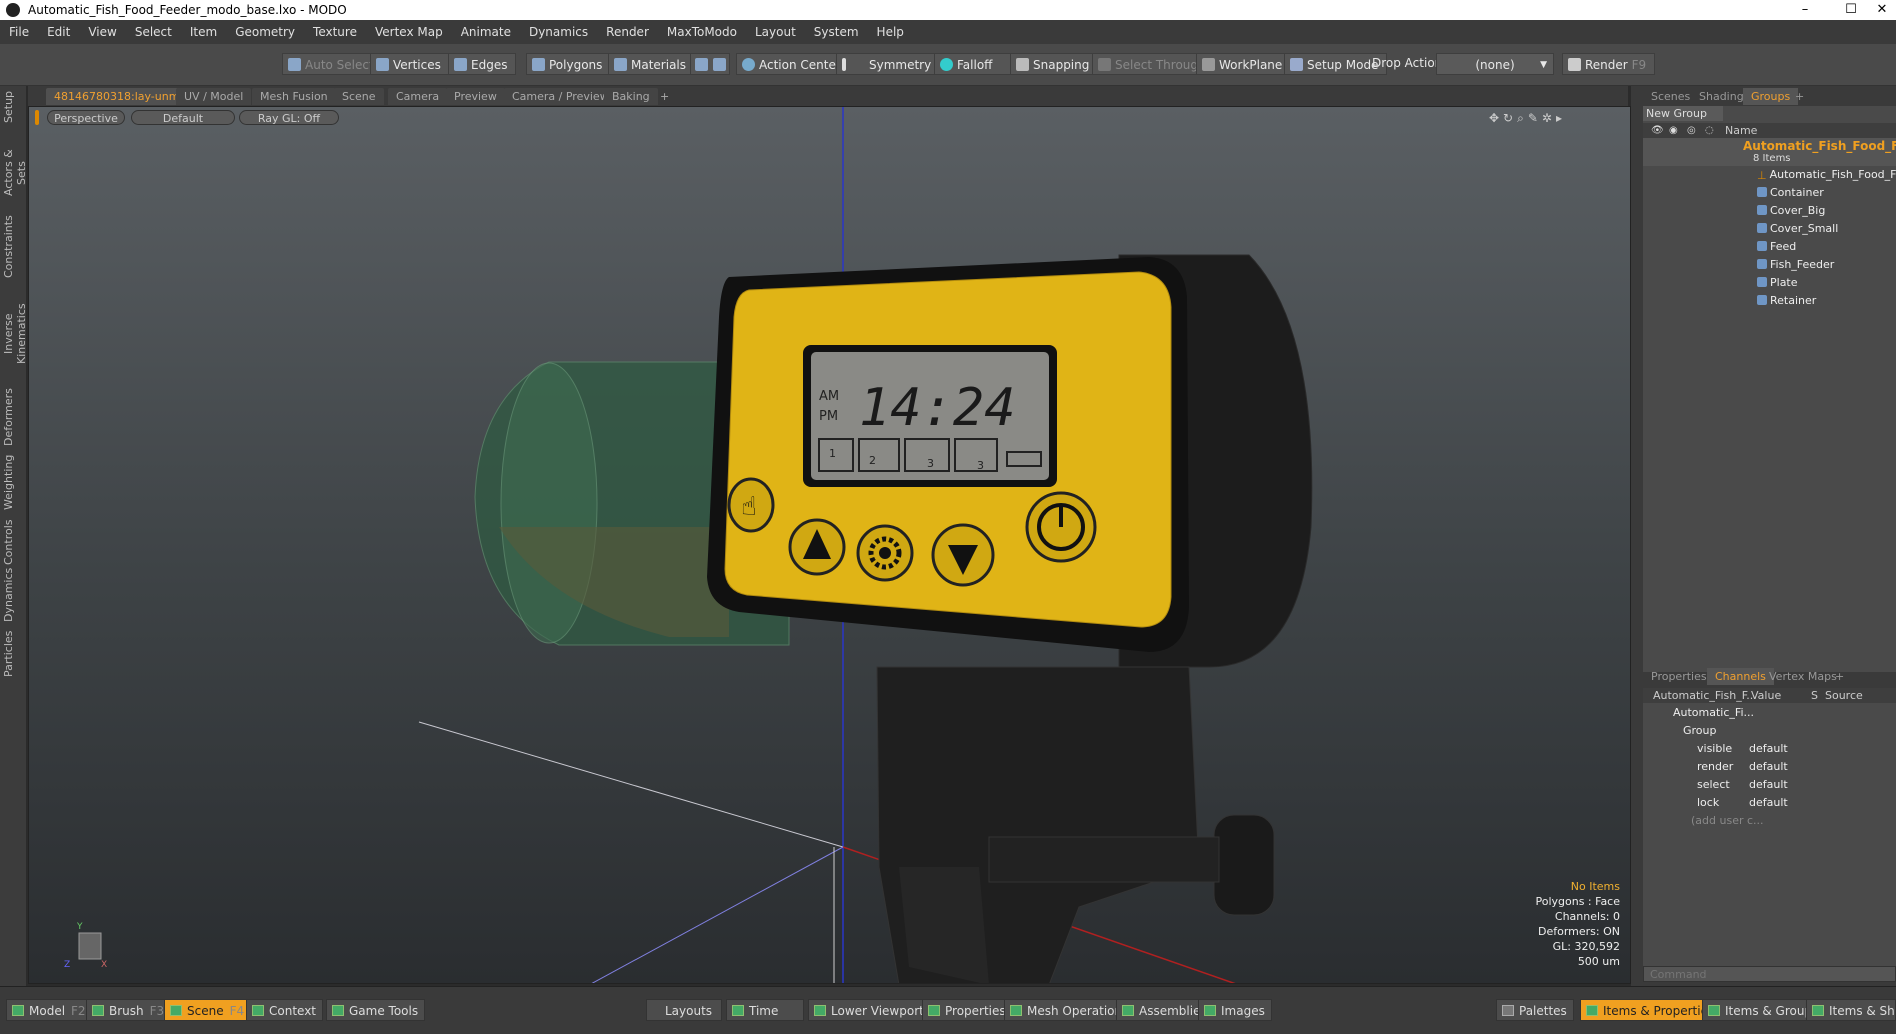  What do you see at coordinates (294, 96) in the screenshot?
I see `tab-mesh-fusion: Mesh Fusion` at bounding box center [294, 96].